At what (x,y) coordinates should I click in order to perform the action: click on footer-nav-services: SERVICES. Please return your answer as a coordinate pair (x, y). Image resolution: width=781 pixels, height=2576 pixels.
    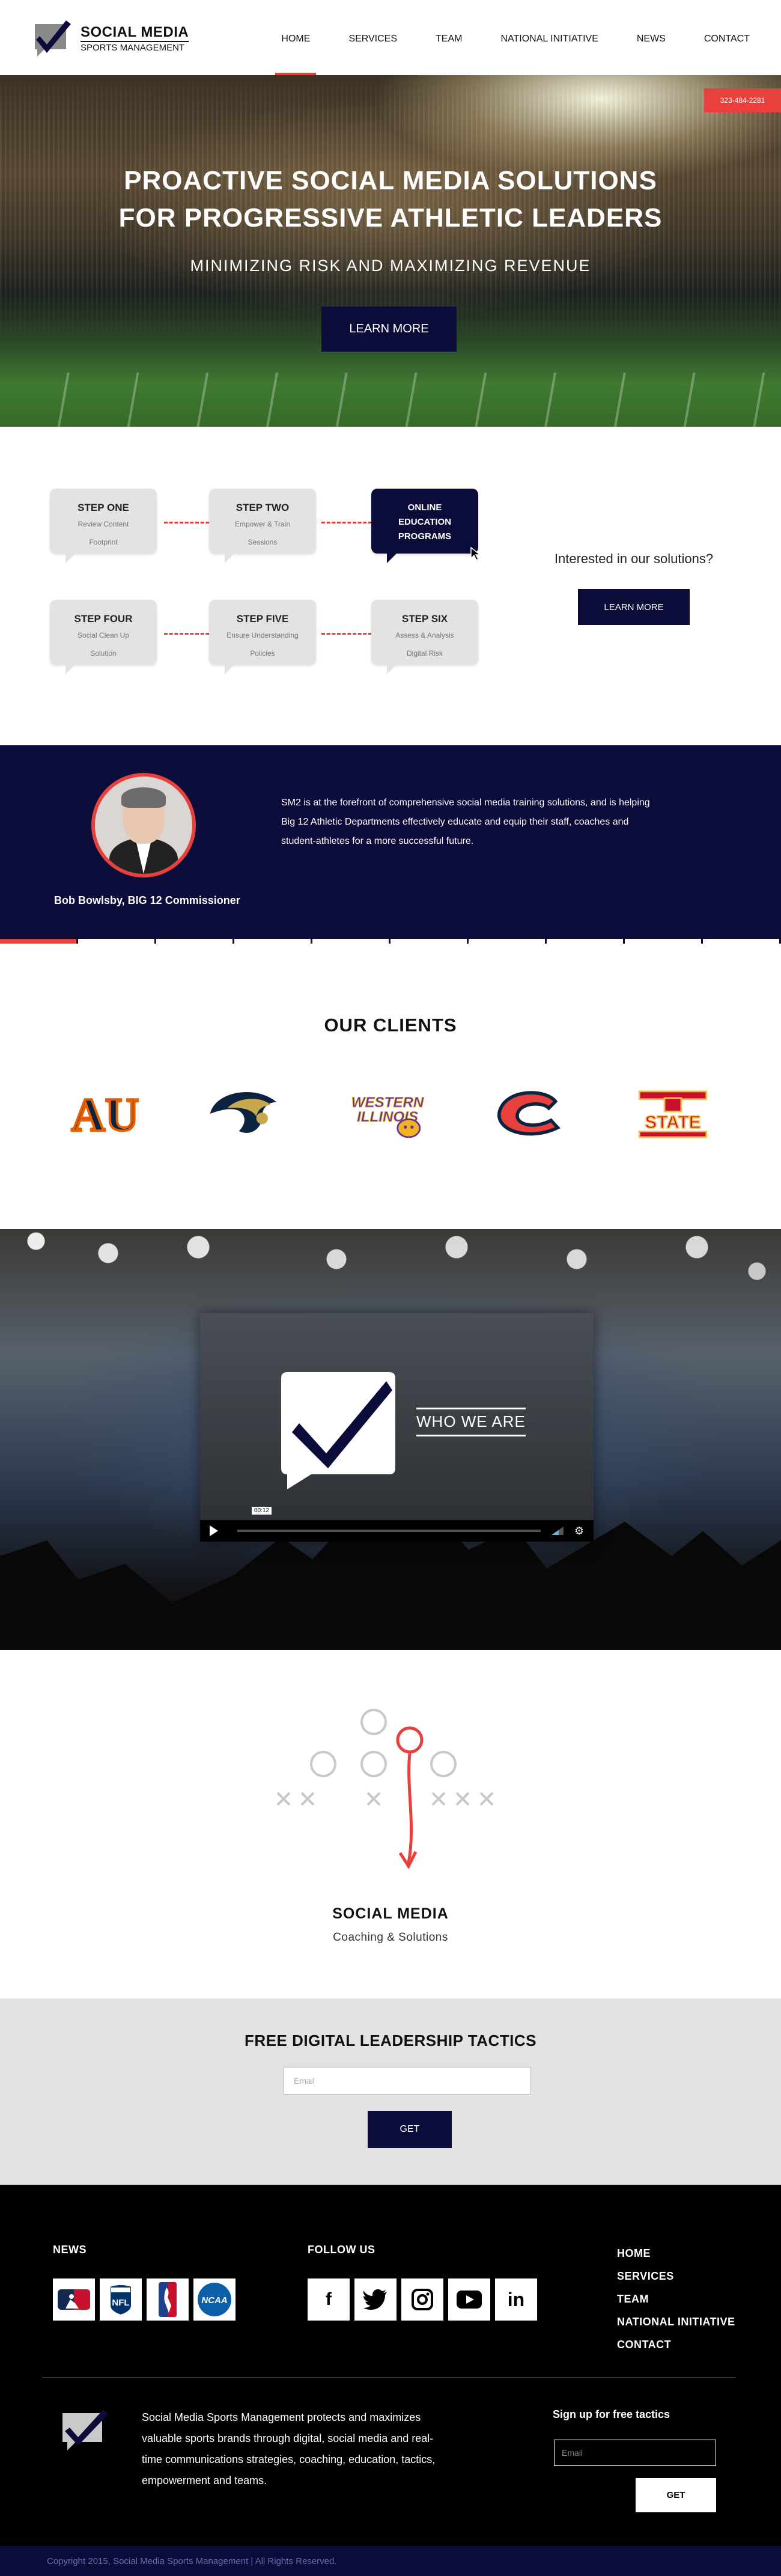
    Looking at the image, I should click on (676, 2276).